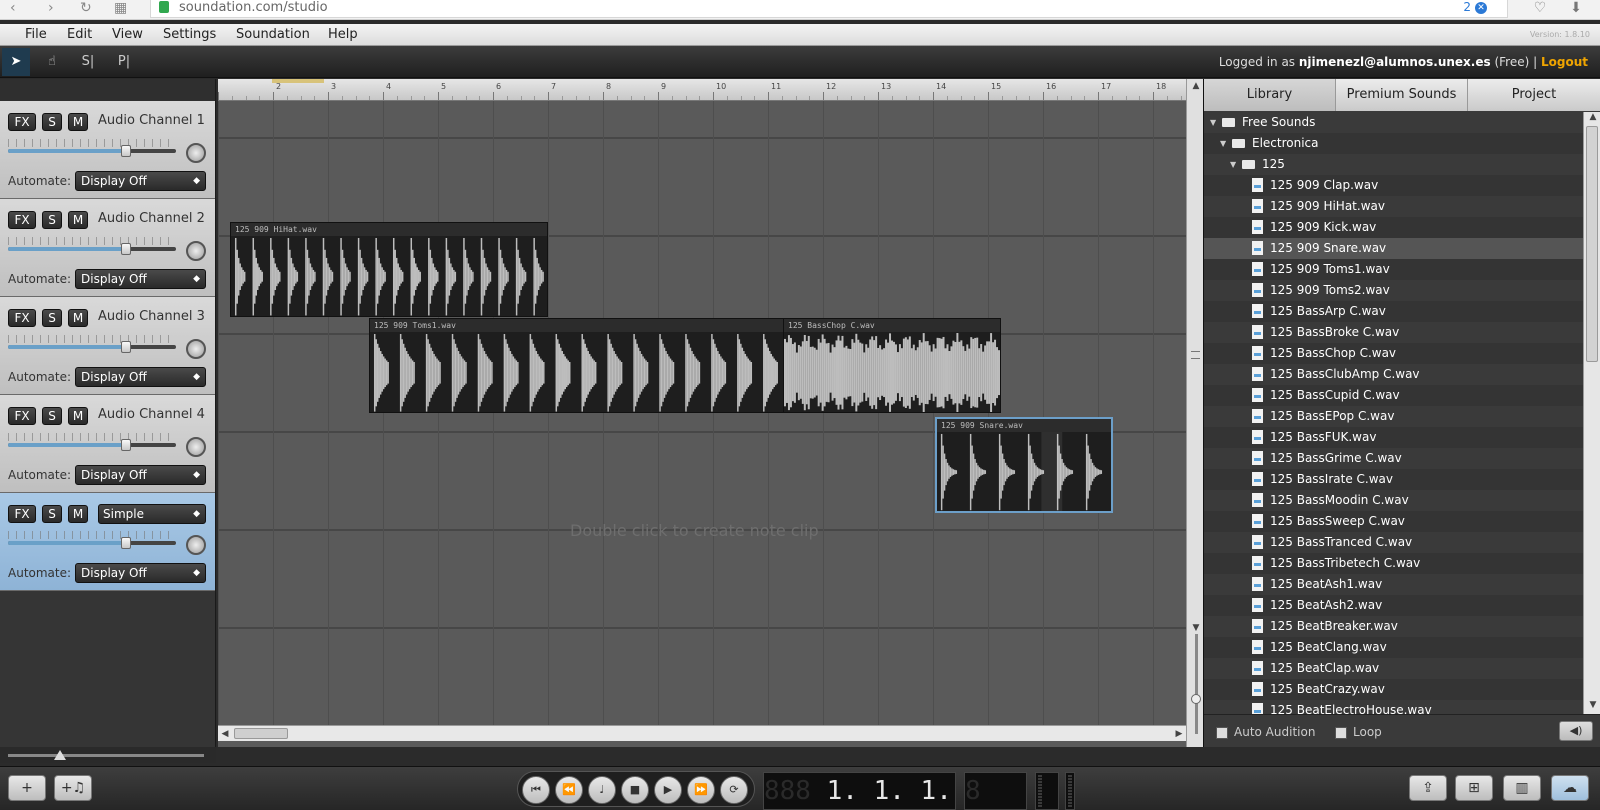 The height and width of the screenshot is (810, 1600). What do you see at coordinates (702, 90) in the screenshot?
I see `timeline-ruler: 2345678910111213141516171819` at bounding box center [702, 90].